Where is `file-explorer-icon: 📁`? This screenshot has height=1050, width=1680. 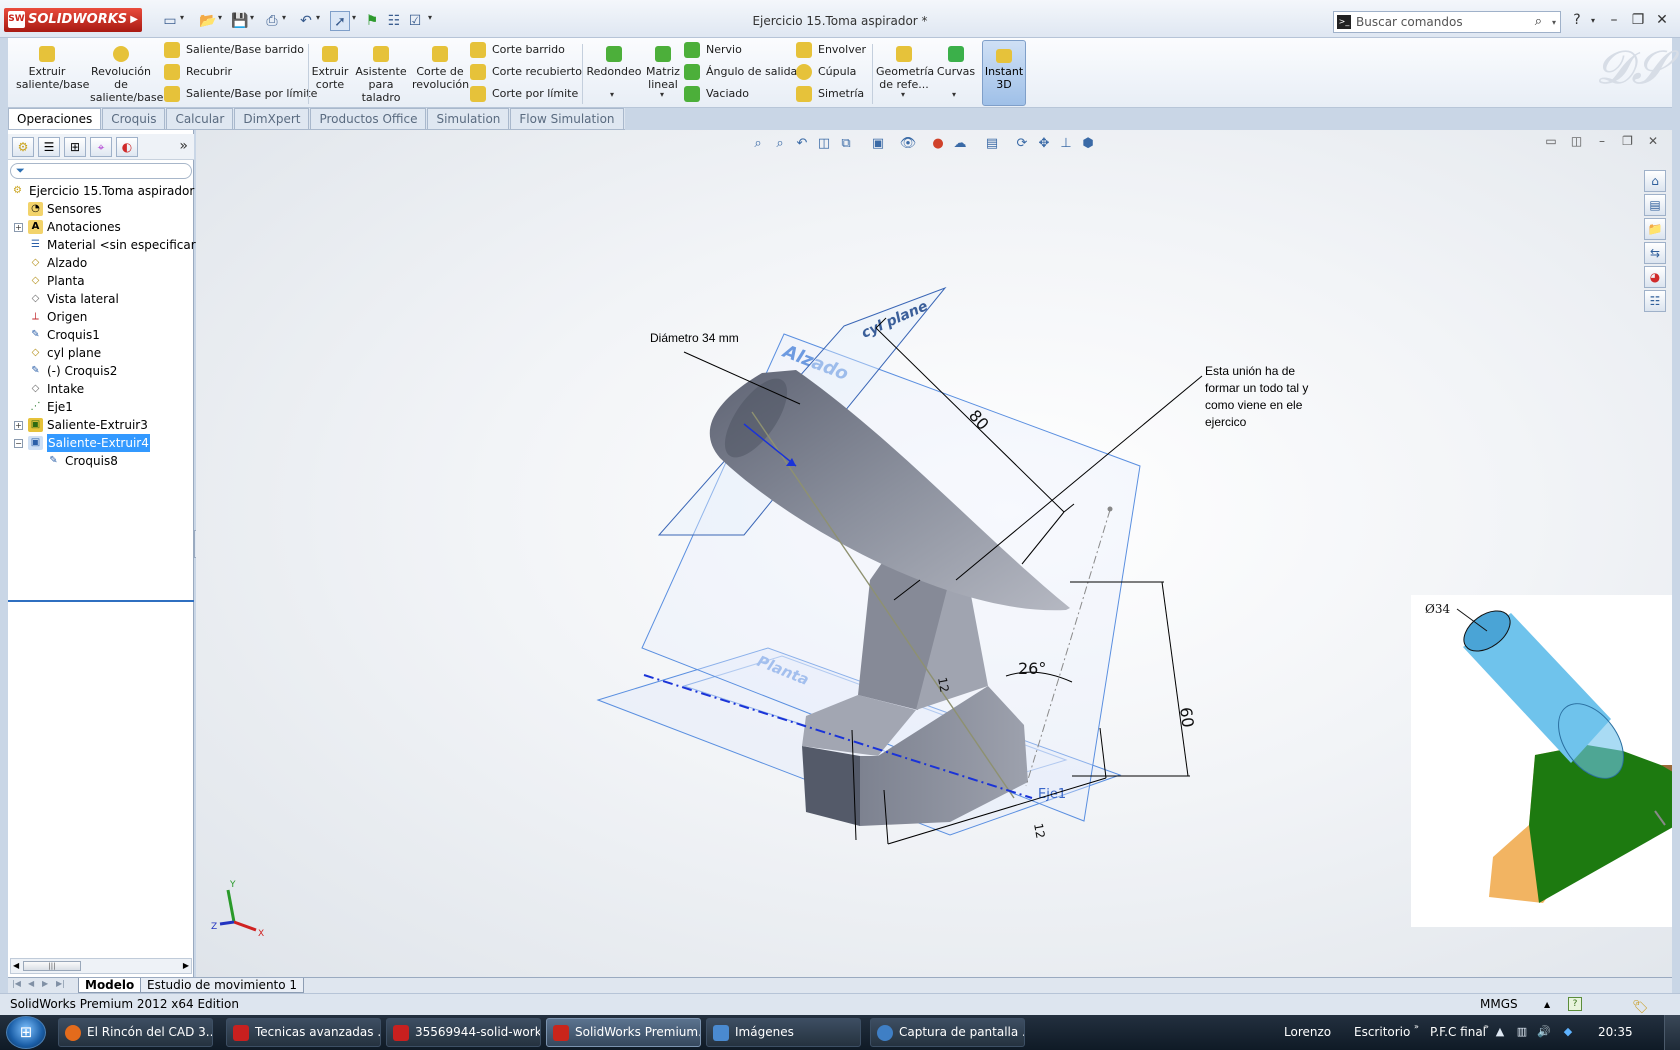
file-explorer-icon: 📁 is located at coordinates (1655, 229).